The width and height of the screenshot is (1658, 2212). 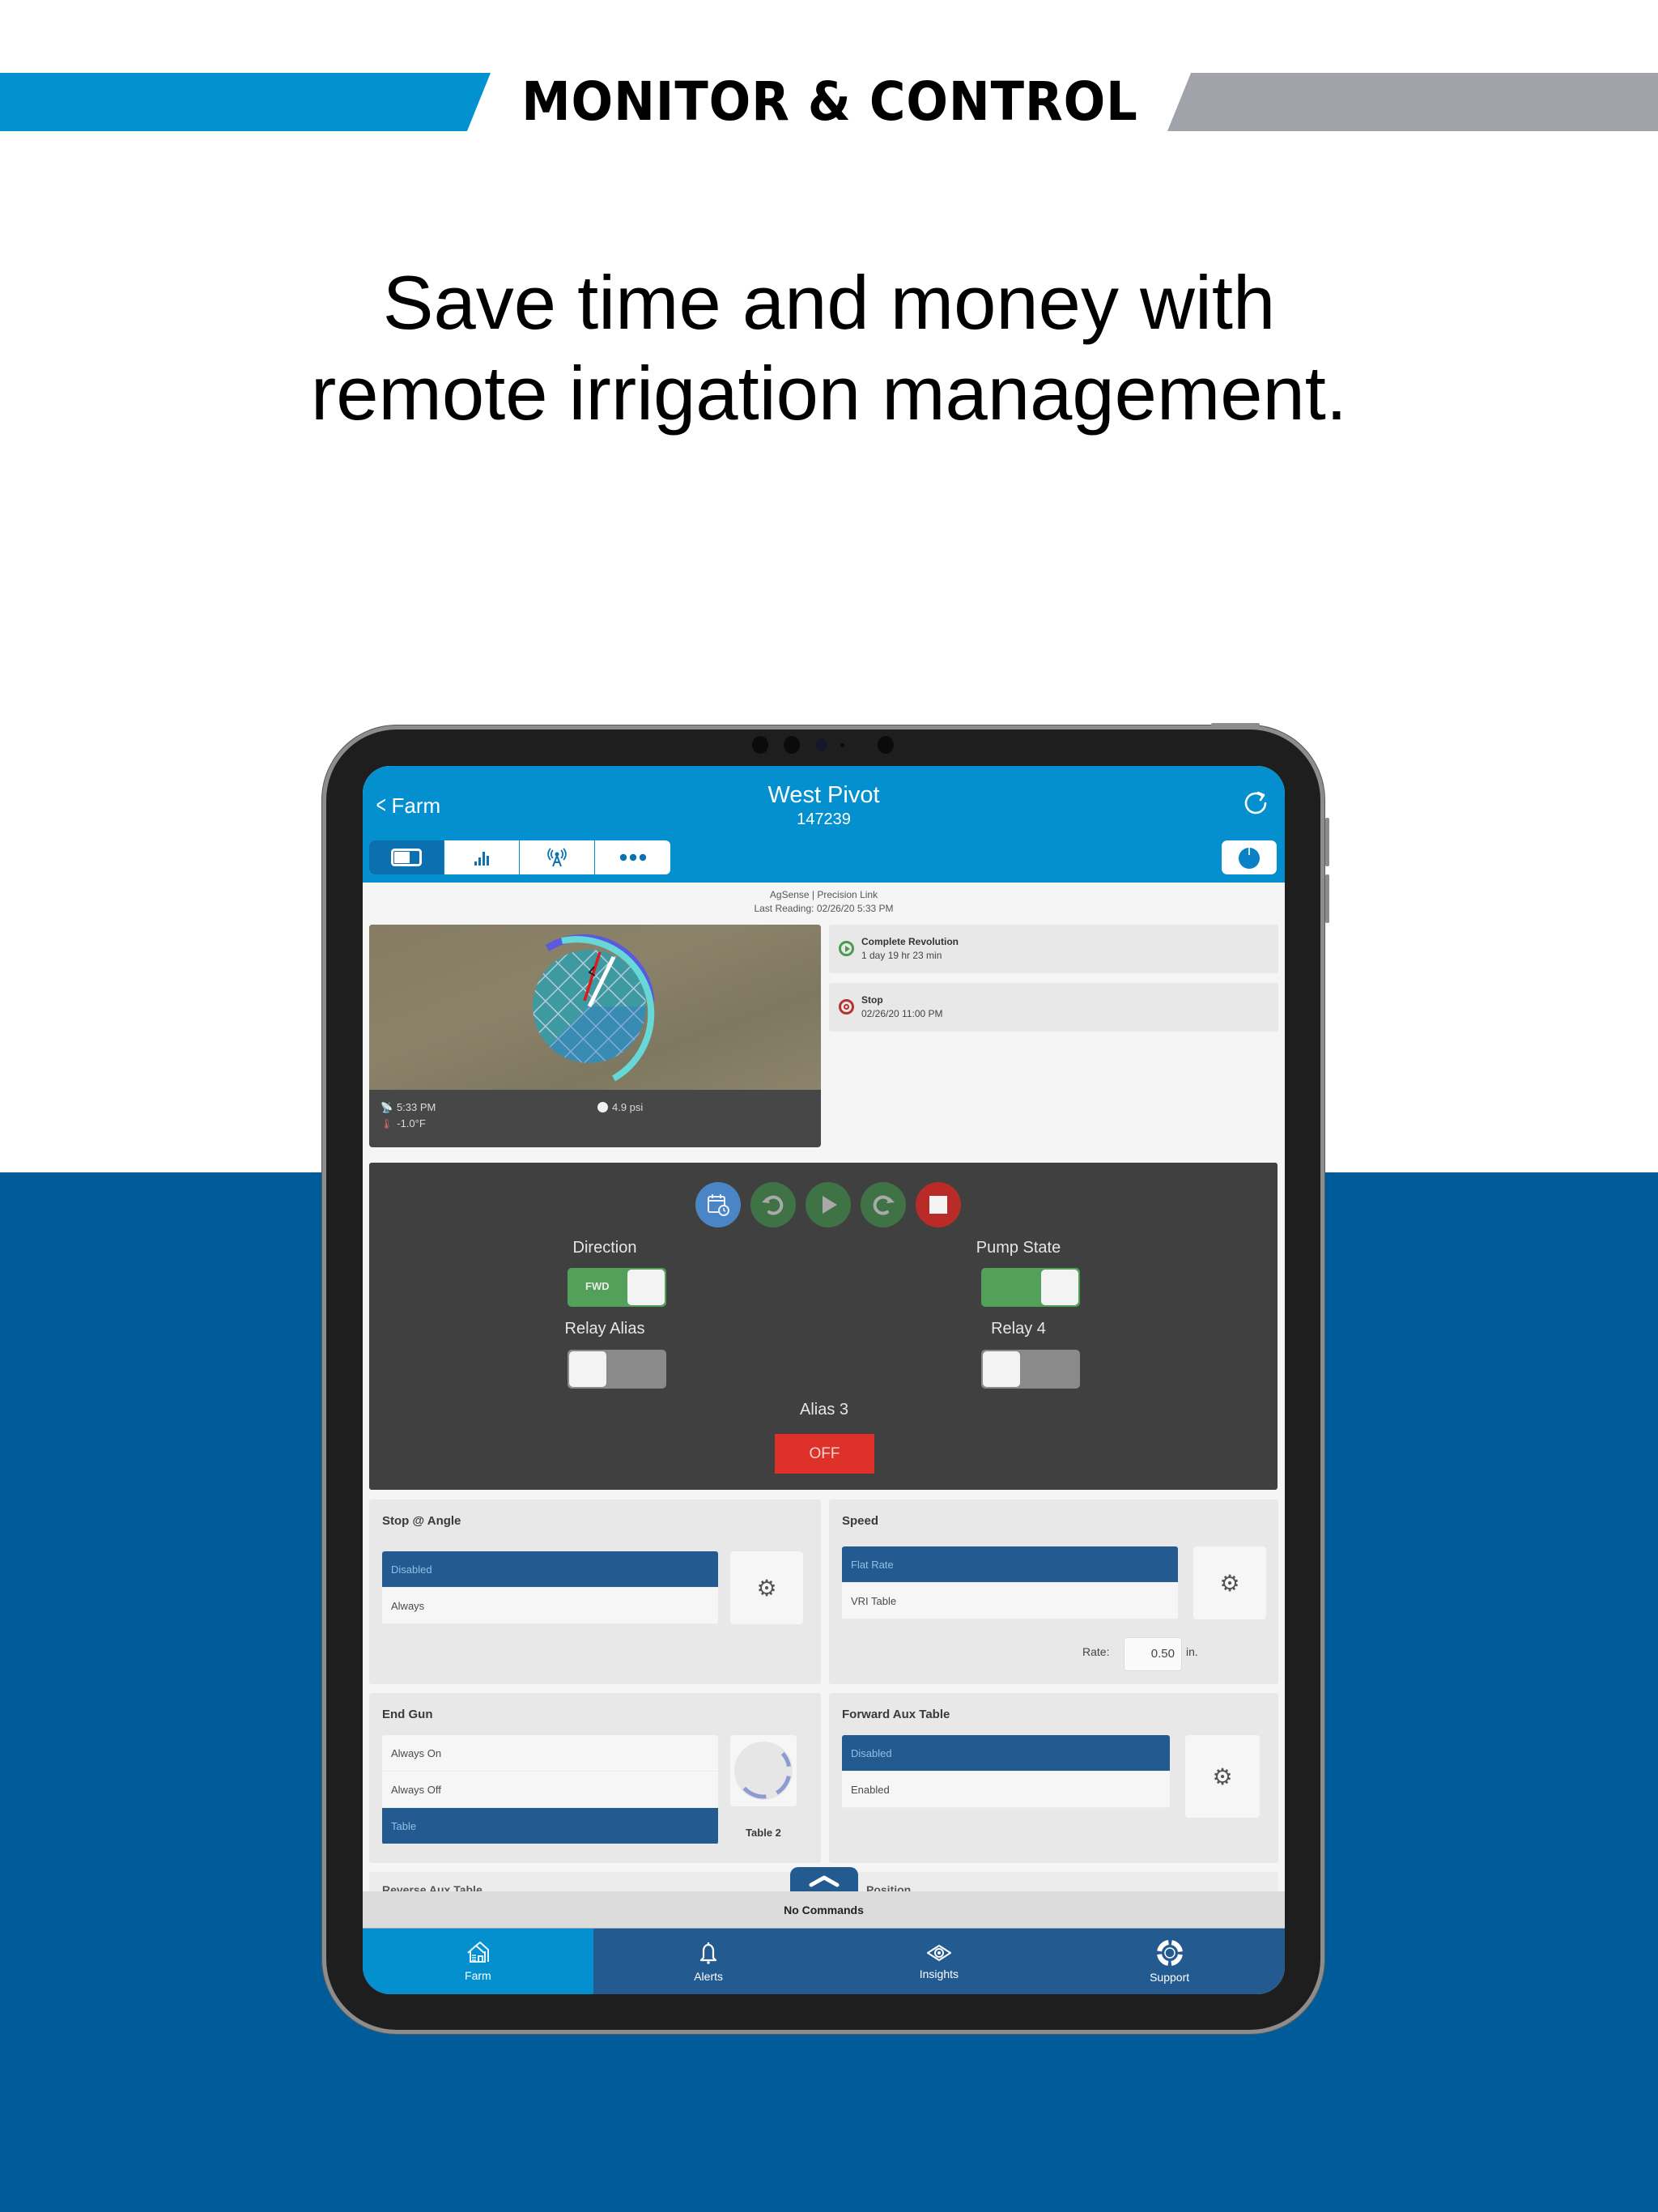 What do you see at coordinates (824, 1454) in the screenshot?
I see `alias-3-off-button: OFF` at bounding box center [824, 1454].